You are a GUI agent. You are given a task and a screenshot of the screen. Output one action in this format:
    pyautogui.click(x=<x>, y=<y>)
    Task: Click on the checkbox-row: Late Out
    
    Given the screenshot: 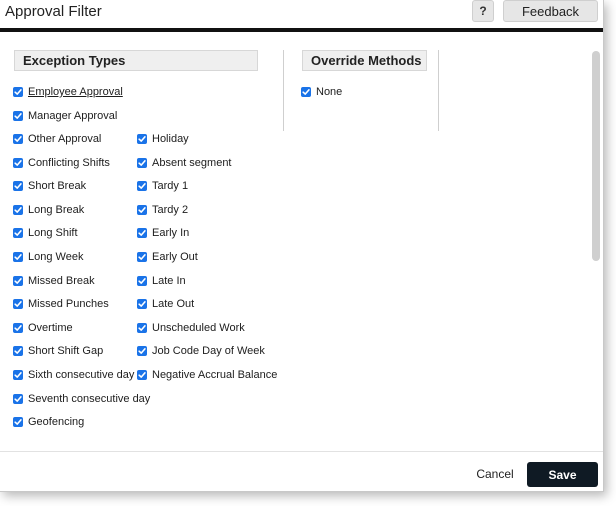 What is the action you would take?
    pyautogui.click(x=165, y=304)
    